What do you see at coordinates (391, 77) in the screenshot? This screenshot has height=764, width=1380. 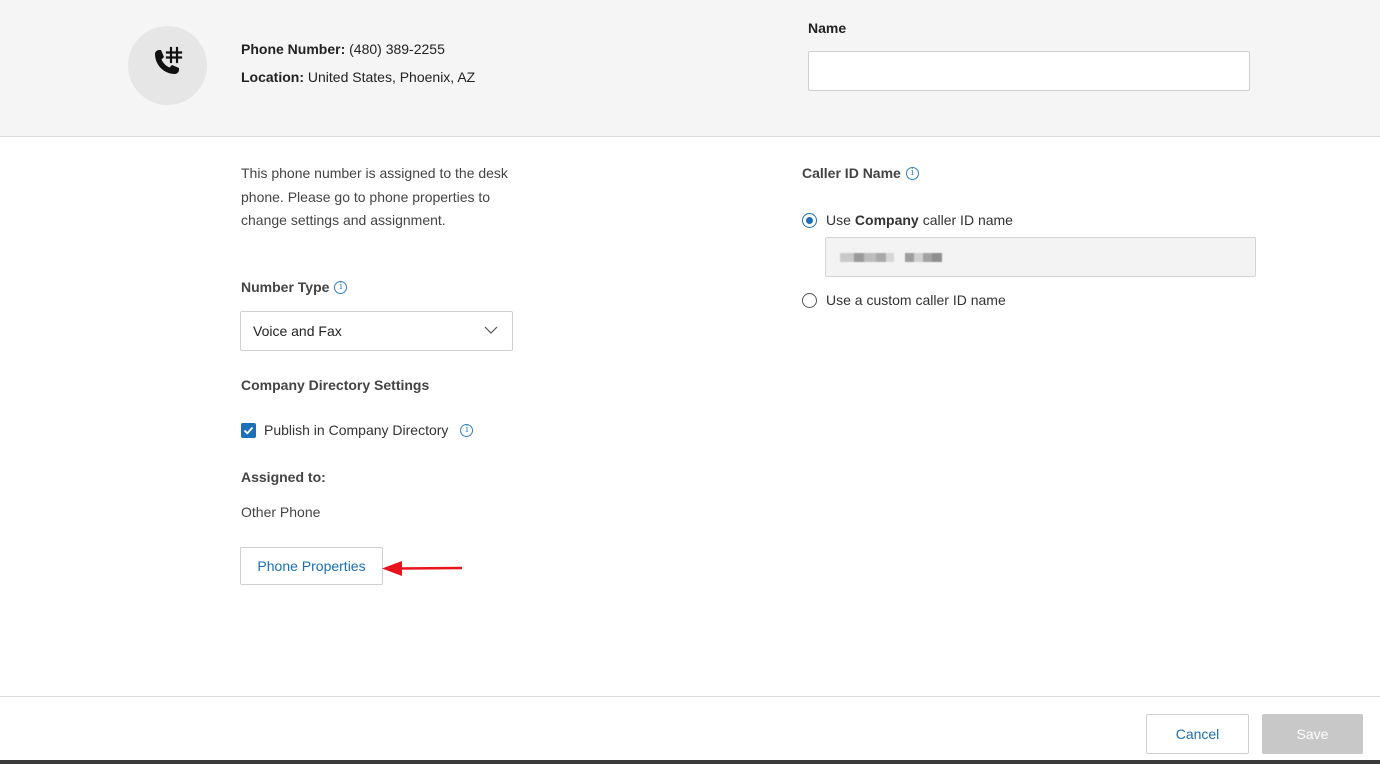 I see `location-value: United States, Phoenix, AZ` at bounding box center [391, 77].